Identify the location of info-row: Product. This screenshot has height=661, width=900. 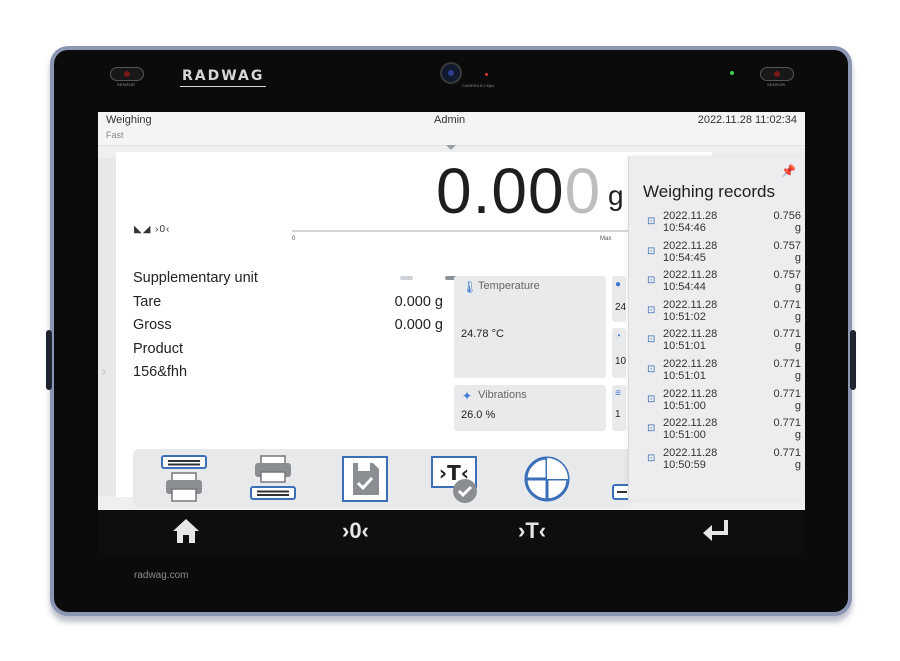
(288, 353).